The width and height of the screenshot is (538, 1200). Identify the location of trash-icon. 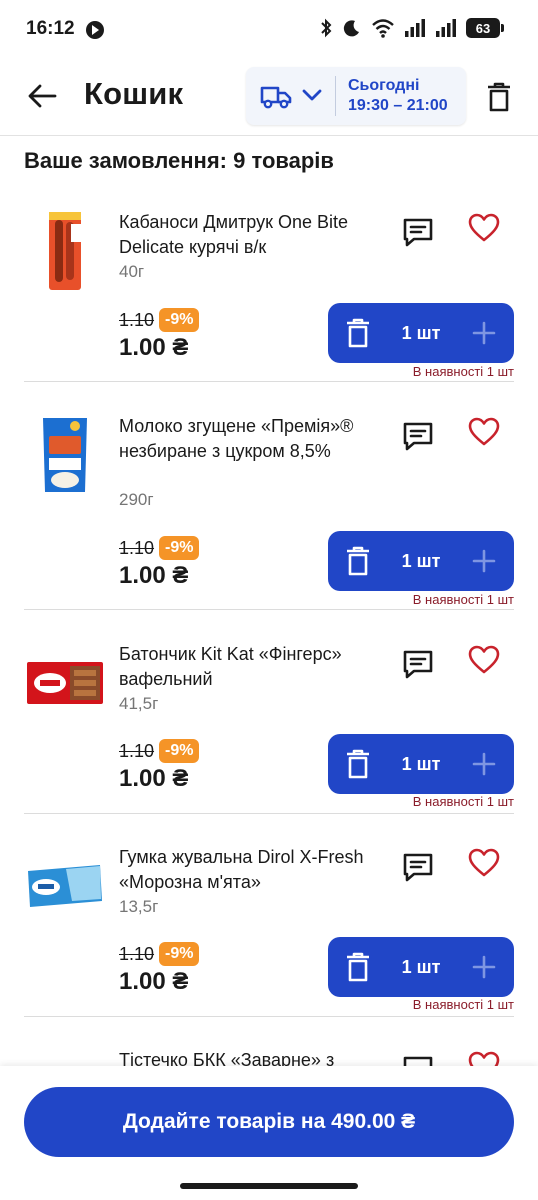
(499, 97).